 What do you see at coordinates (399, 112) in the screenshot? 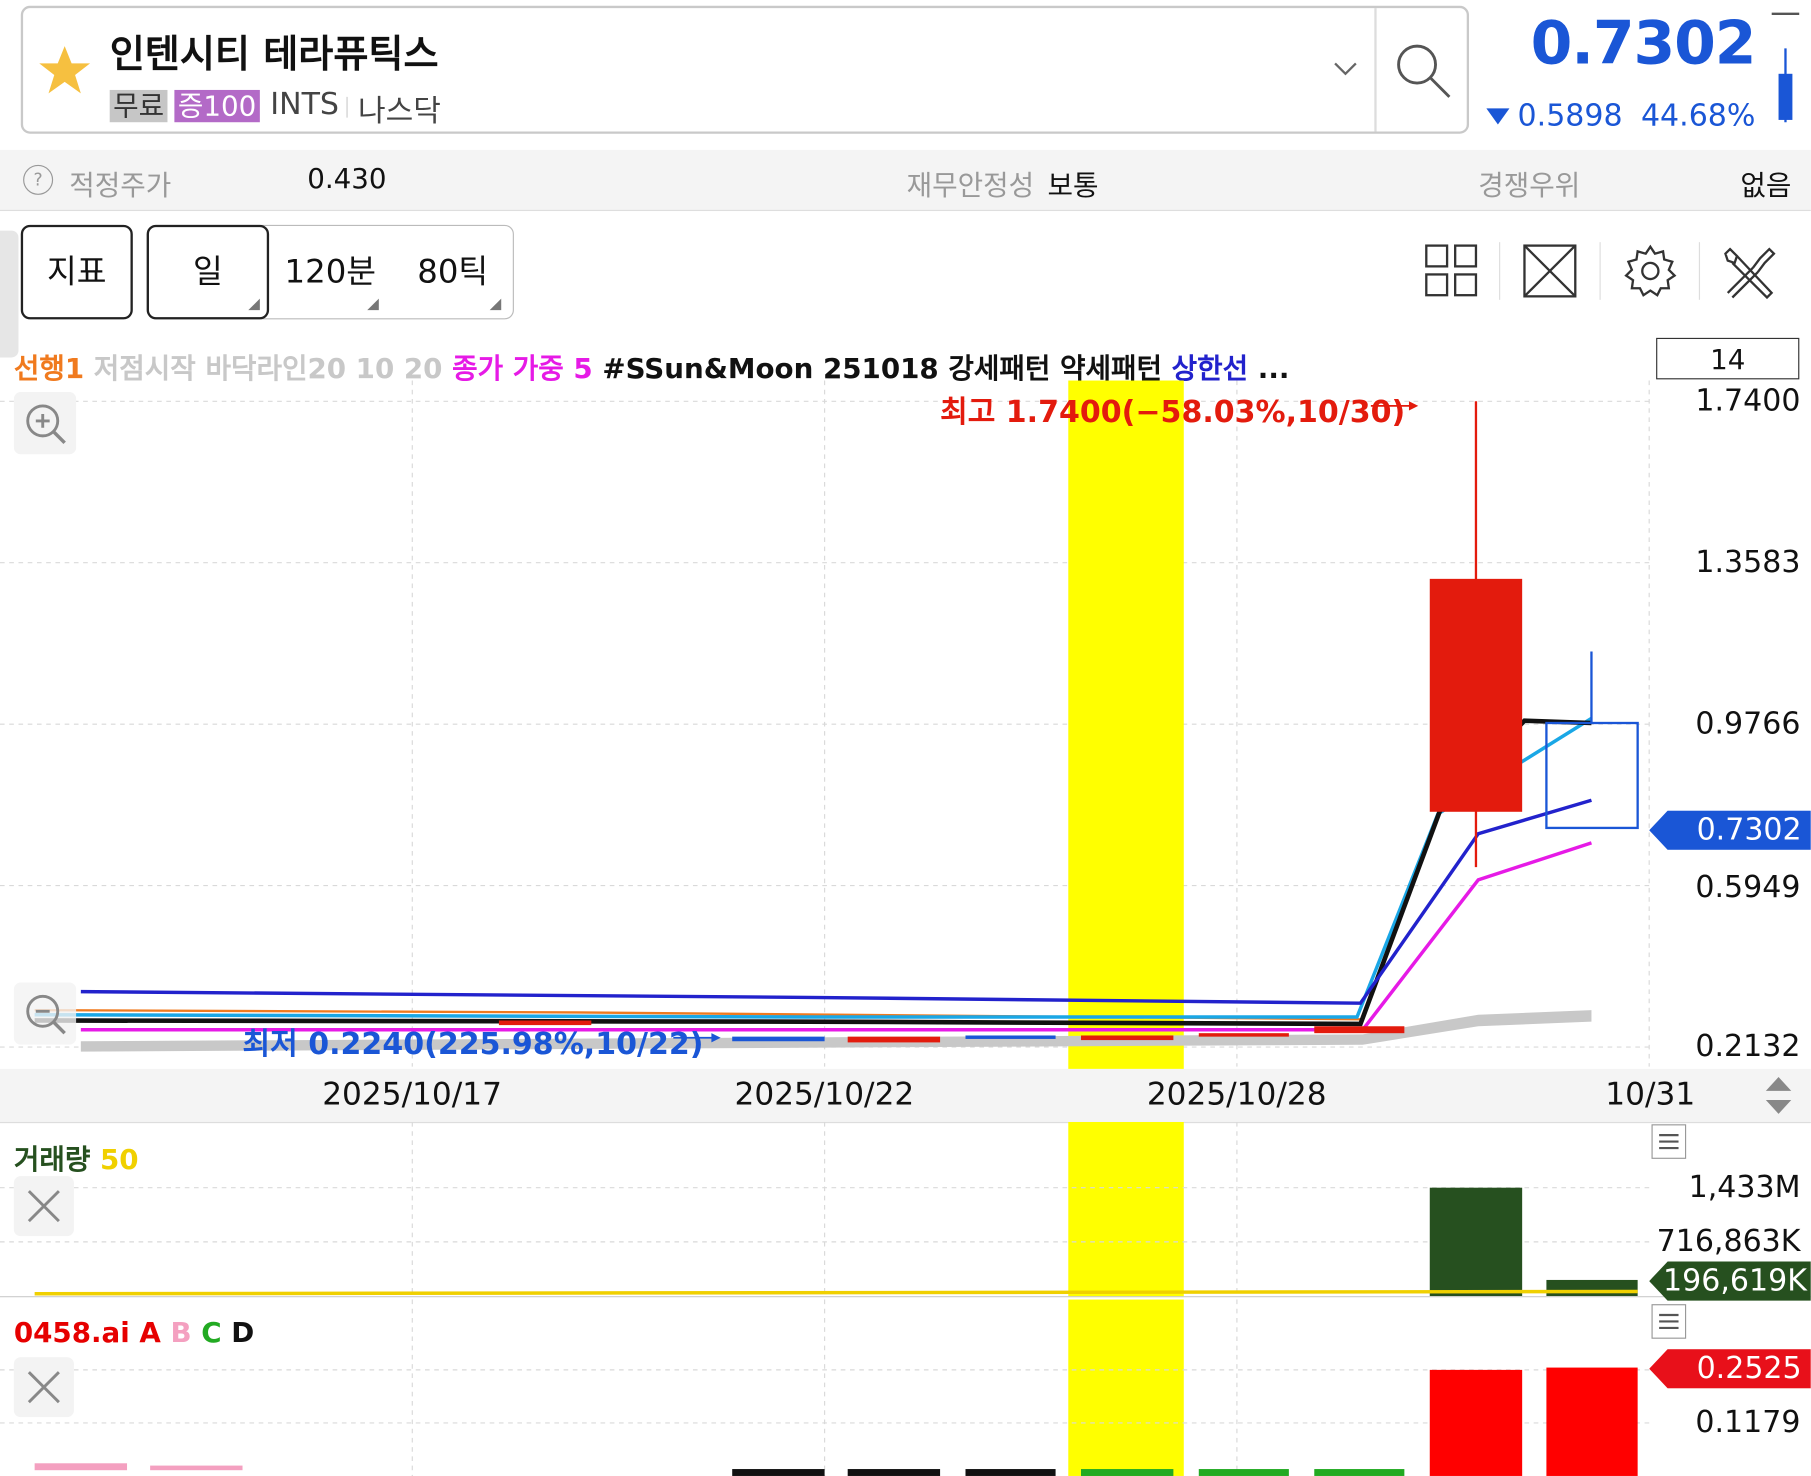
I see `market-name: 나스닥` at bounding box center [399, 112].